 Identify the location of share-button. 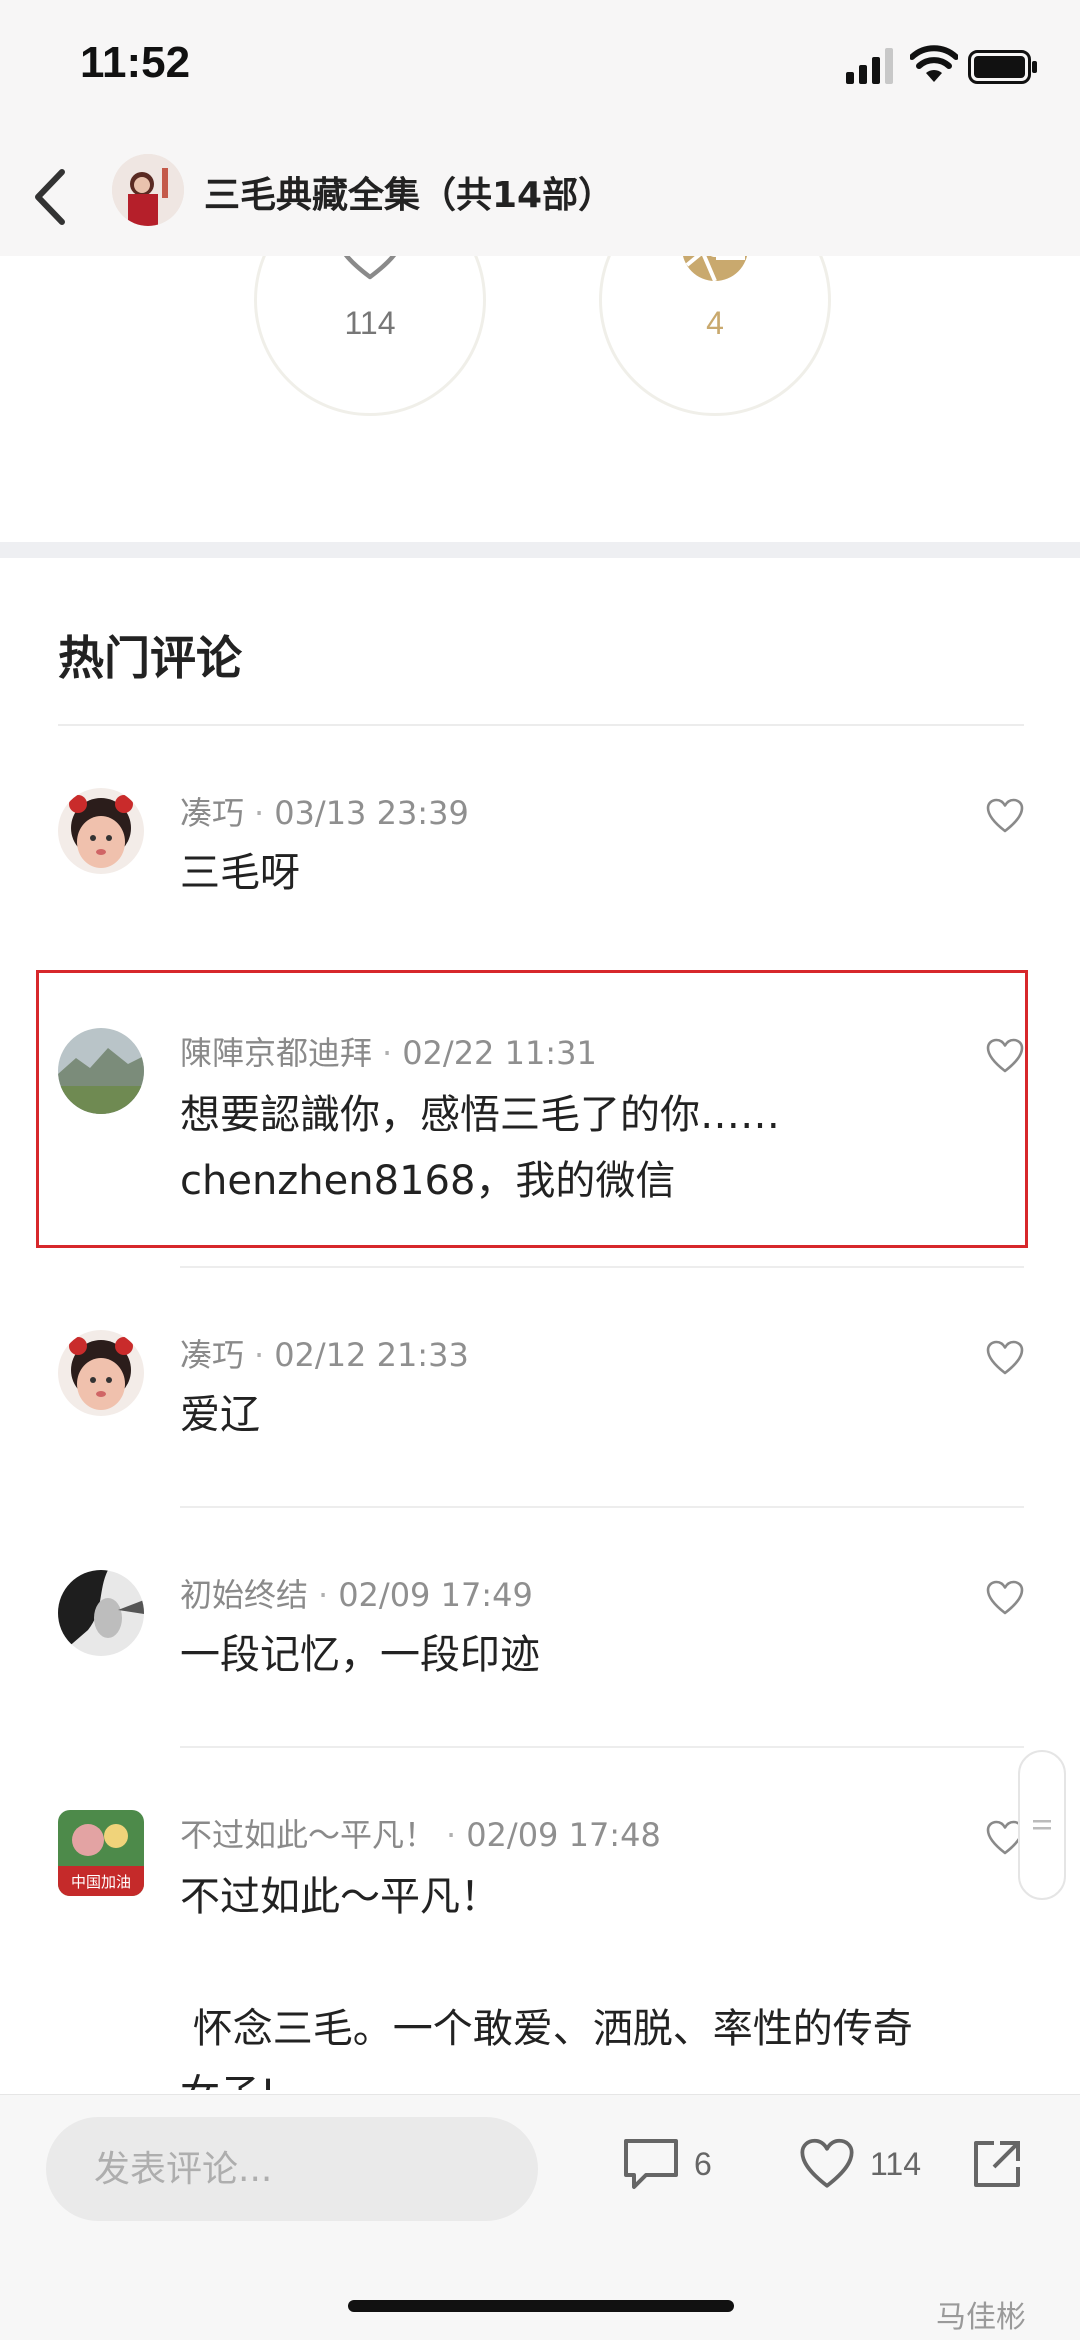
(997, 2164).